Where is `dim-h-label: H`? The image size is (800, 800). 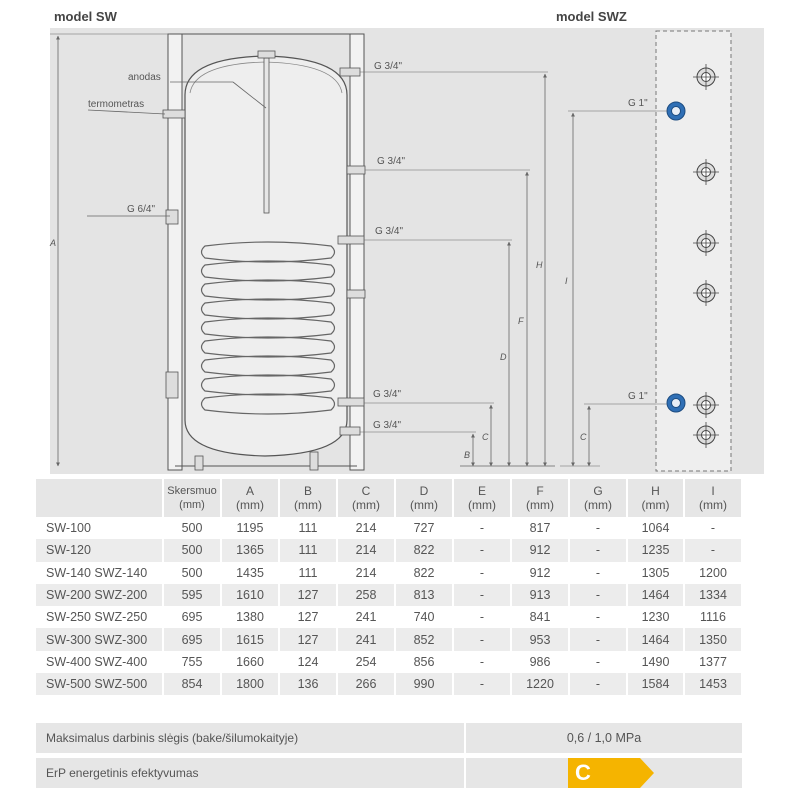
dim-h-label: H is located at coordinates (539, 265).